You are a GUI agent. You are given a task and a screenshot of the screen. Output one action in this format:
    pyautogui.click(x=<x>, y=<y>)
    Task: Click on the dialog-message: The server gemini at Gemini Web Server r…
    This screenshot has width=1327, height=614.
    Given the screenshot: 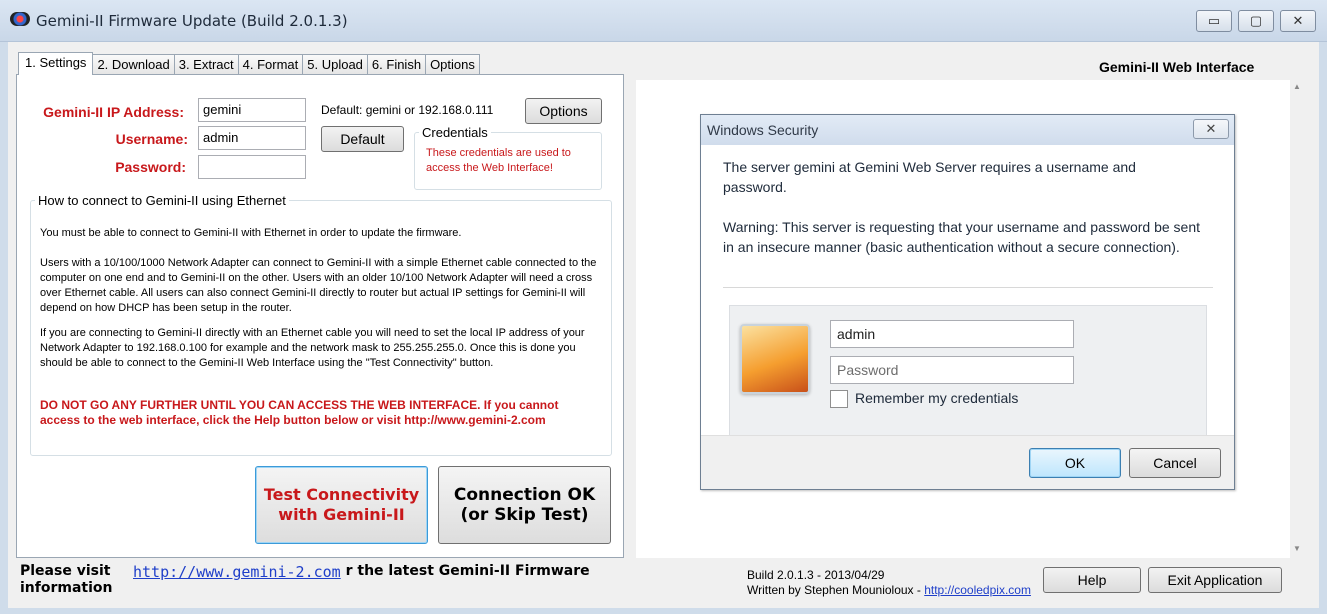 What is the action you would take?
    pyautogui.click(x=929, y=177)
    